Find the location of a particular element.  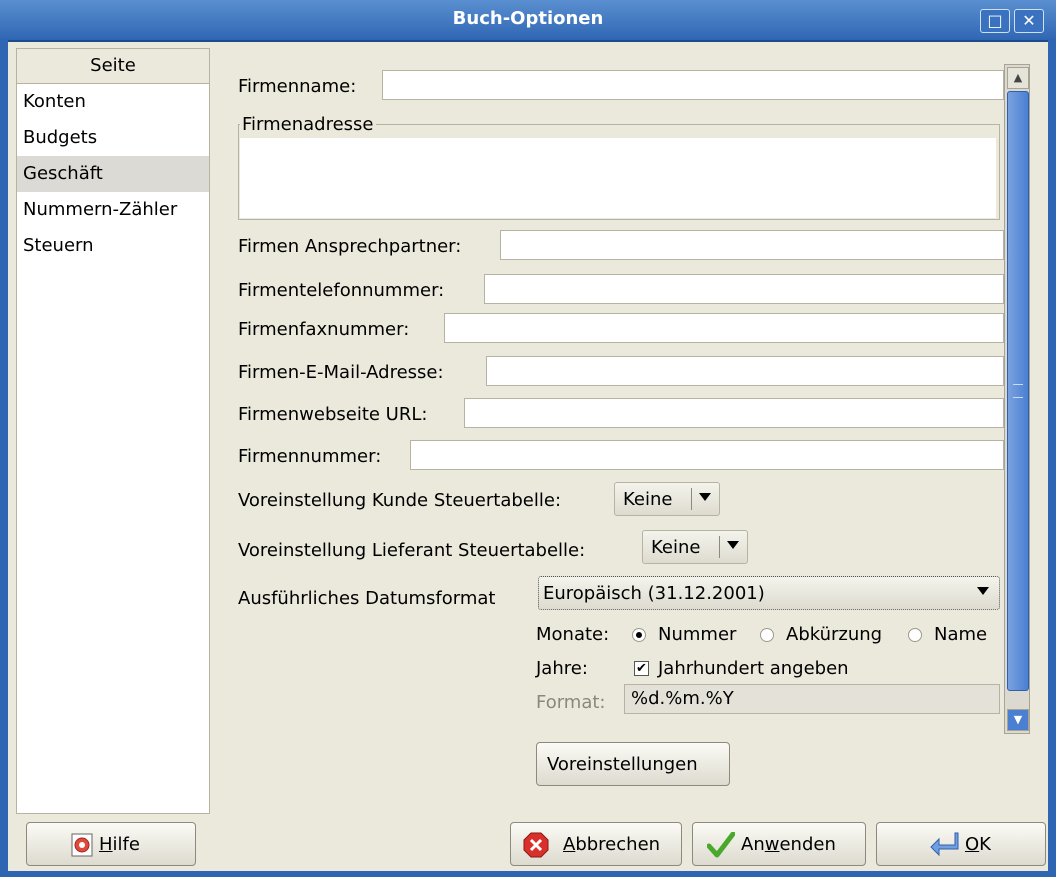

title-bar: Buch-Optionen □ ✕ is located at coordinates (528, 21).